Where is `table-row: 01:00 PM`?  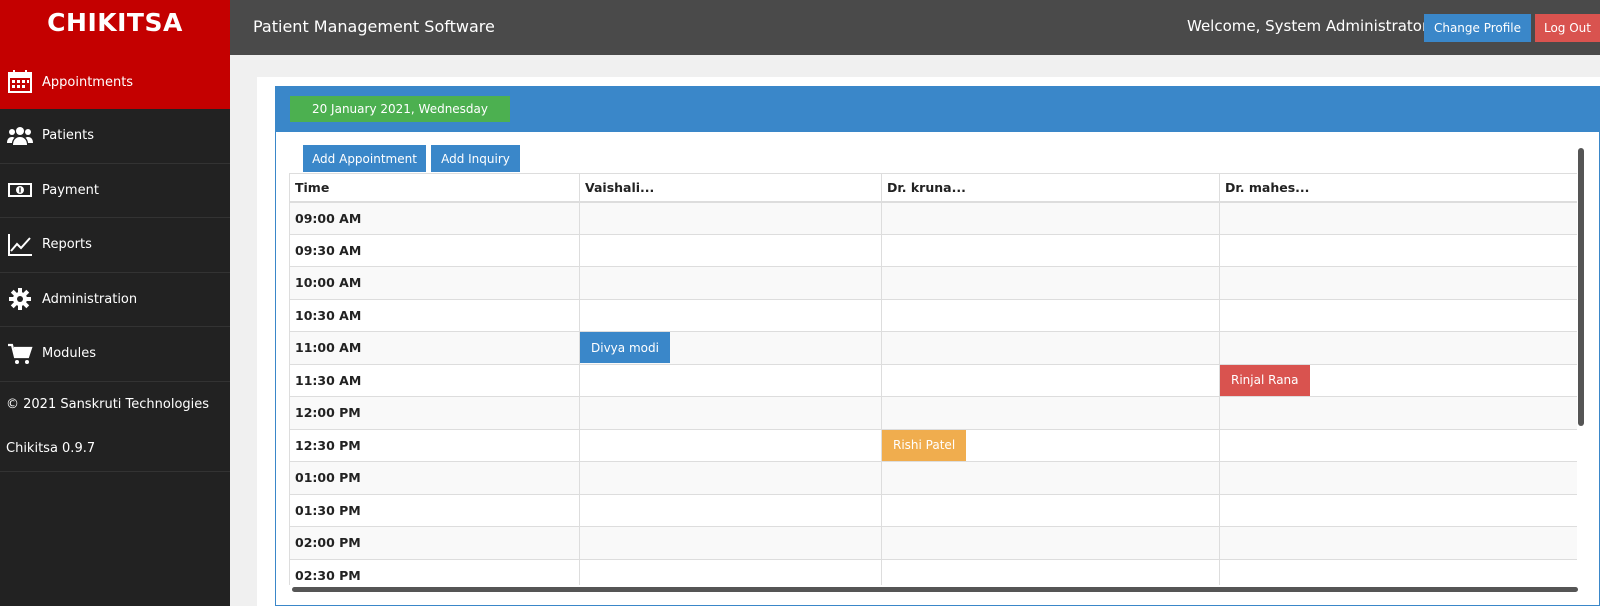 table-row: 01:00 PM is located at coordinates (933, 478).